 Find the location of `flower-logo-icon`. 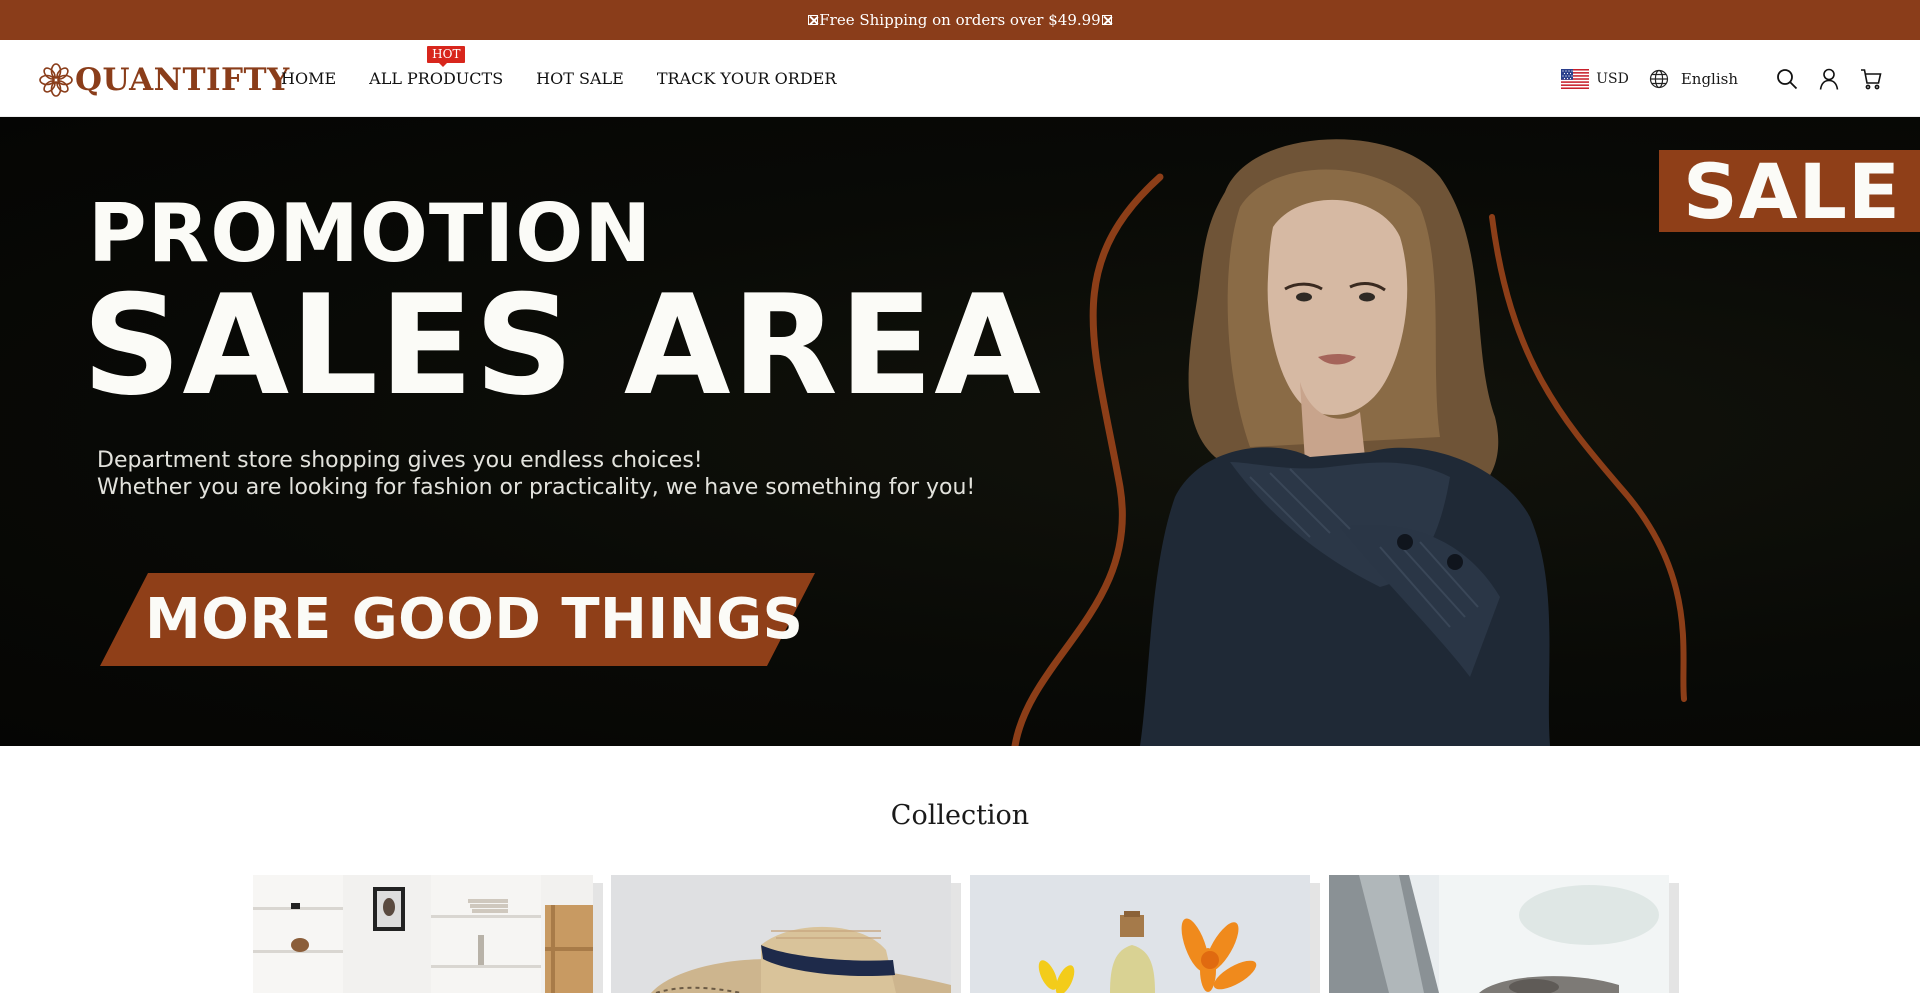

flower-logo-icon is located at coordinates (56, 80).